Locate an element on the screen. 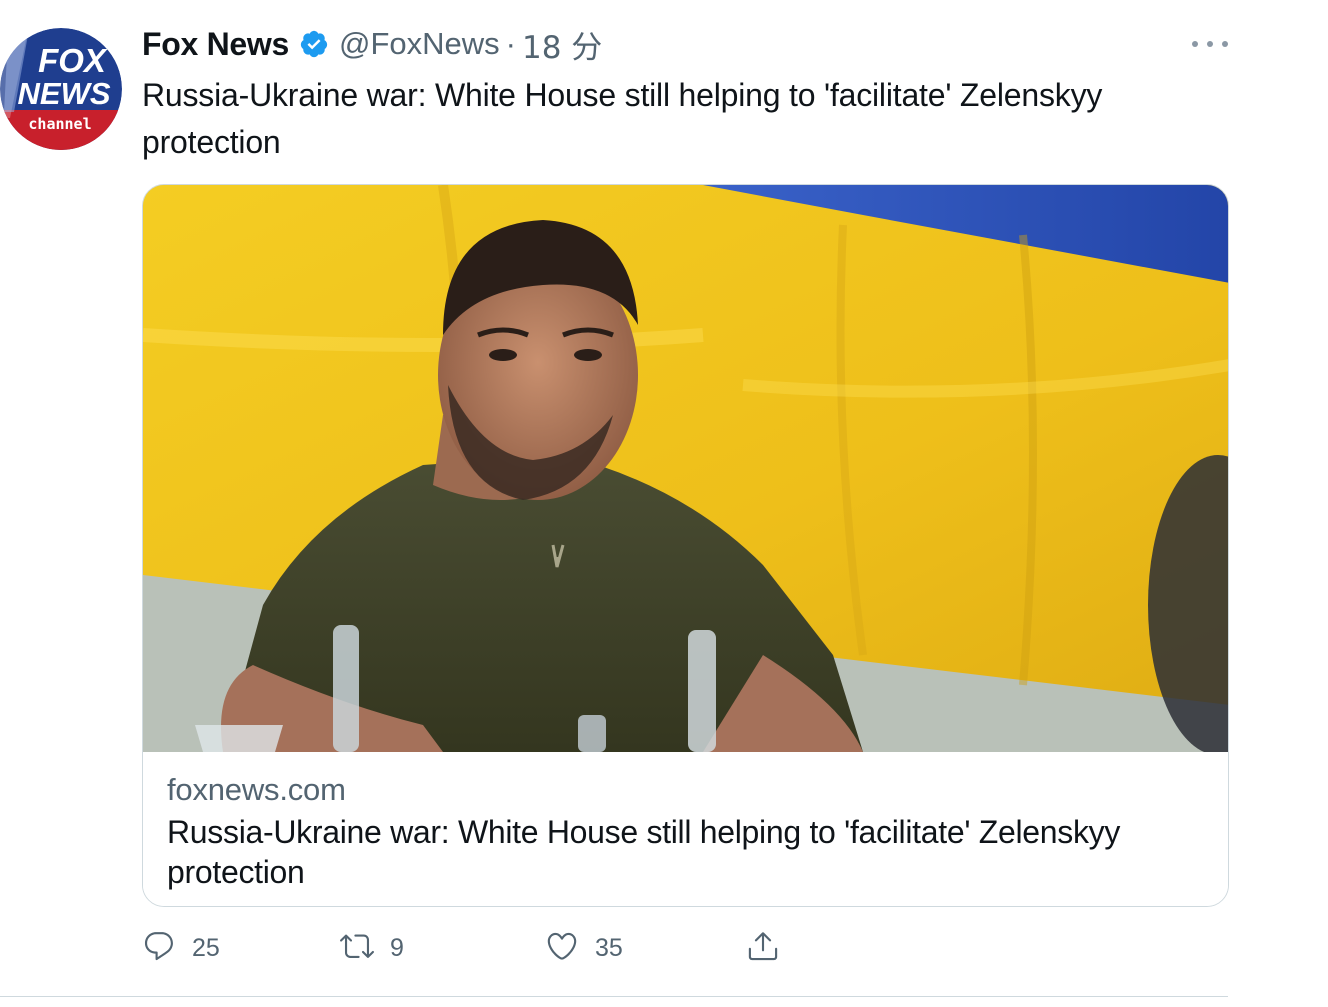 The image size is (1328, 1007). share-icon is located at coordinates (763, 948).